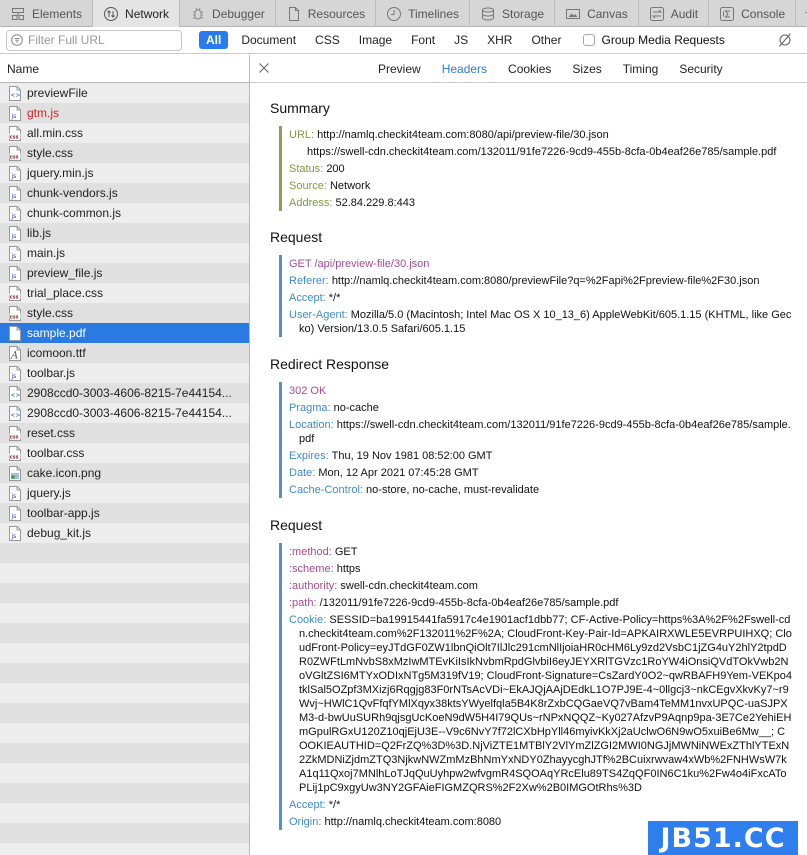 The width and height of the screenshot is (807, 855). Describe the element at coordinates (801, 13) in the screenshot. I see `add-tab-button: +` at that location.